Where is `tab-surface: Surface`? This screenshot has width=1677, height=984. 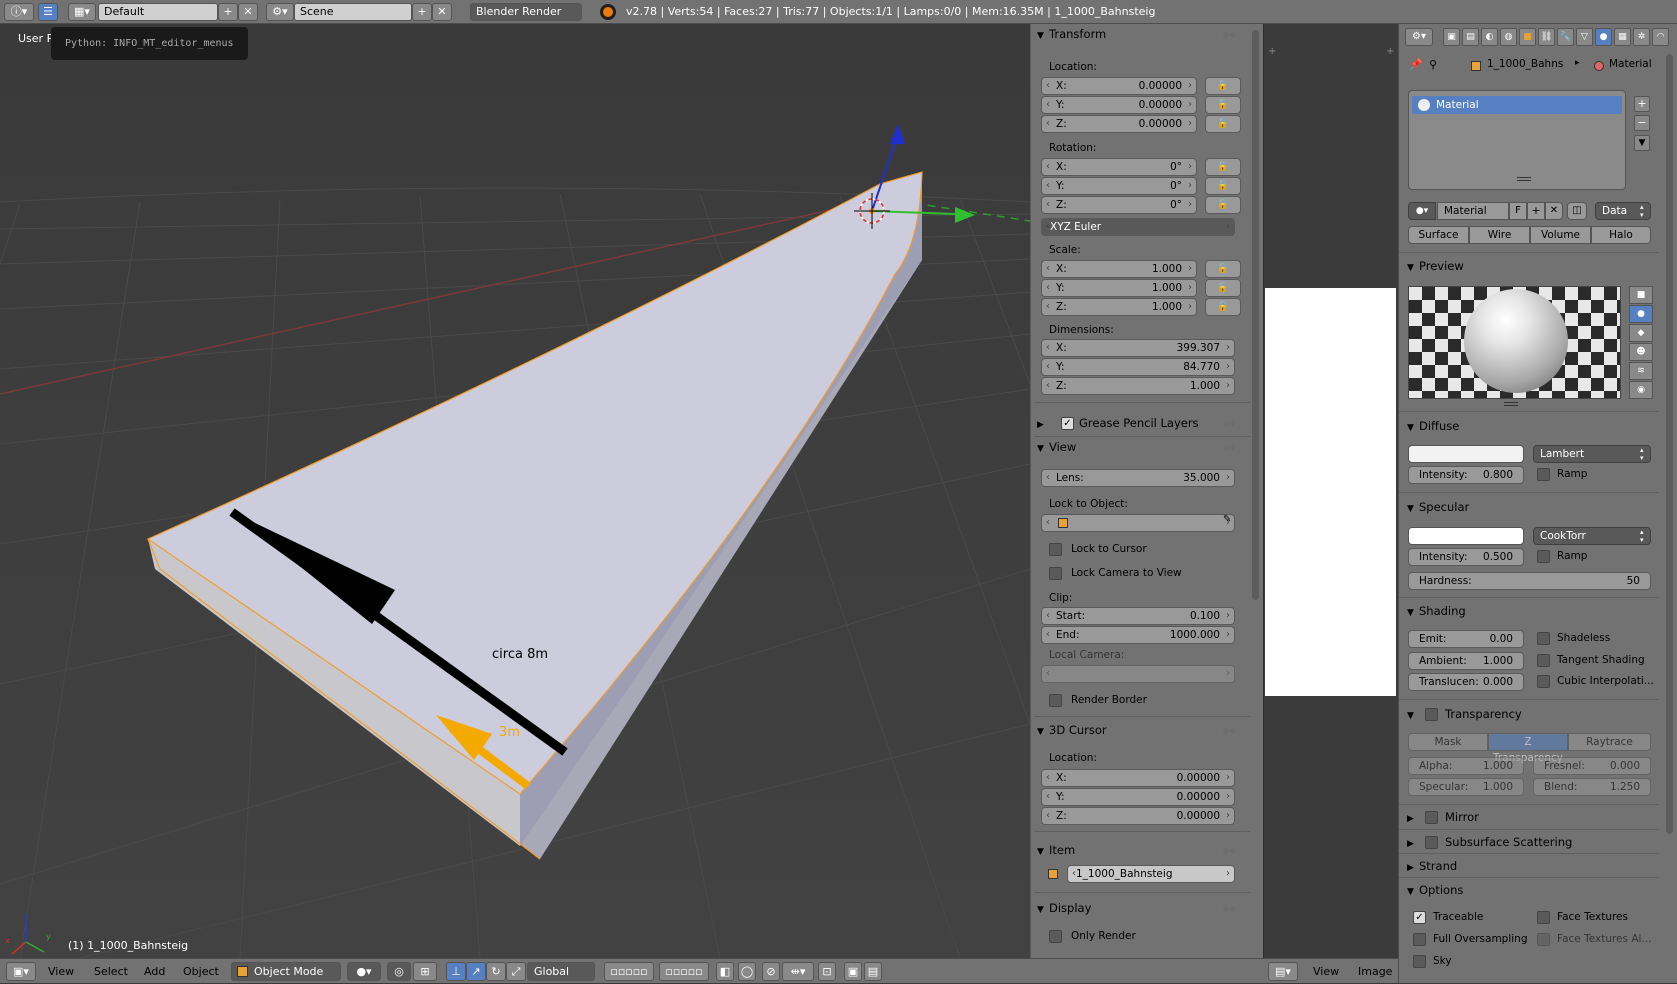 tab-surface: Surface is located at coordinates (1438, 235).